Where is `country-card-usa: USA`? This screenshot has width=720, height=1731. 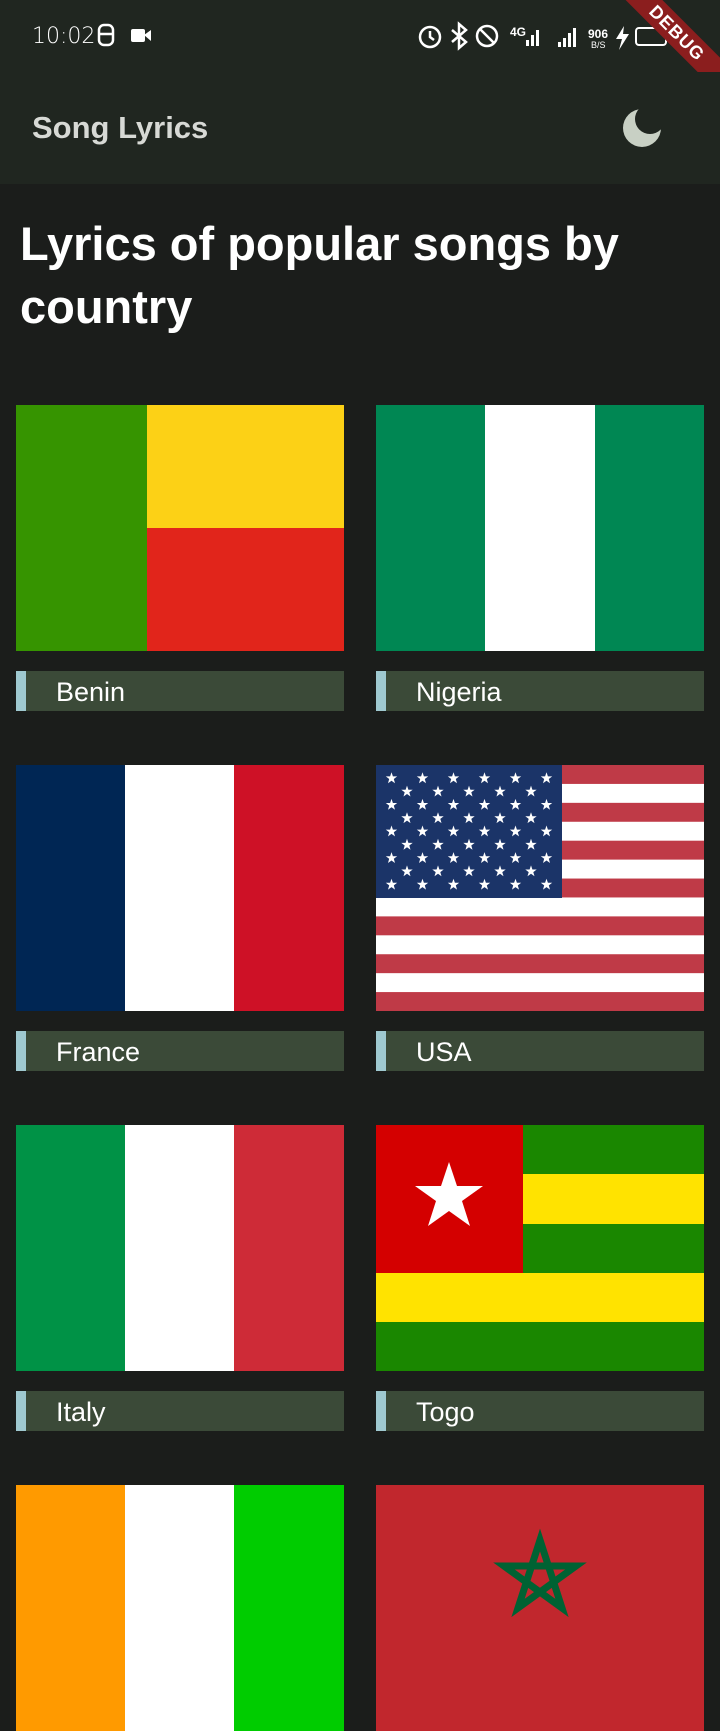
country-card-usa: USA is located at coordinates (540, 918).